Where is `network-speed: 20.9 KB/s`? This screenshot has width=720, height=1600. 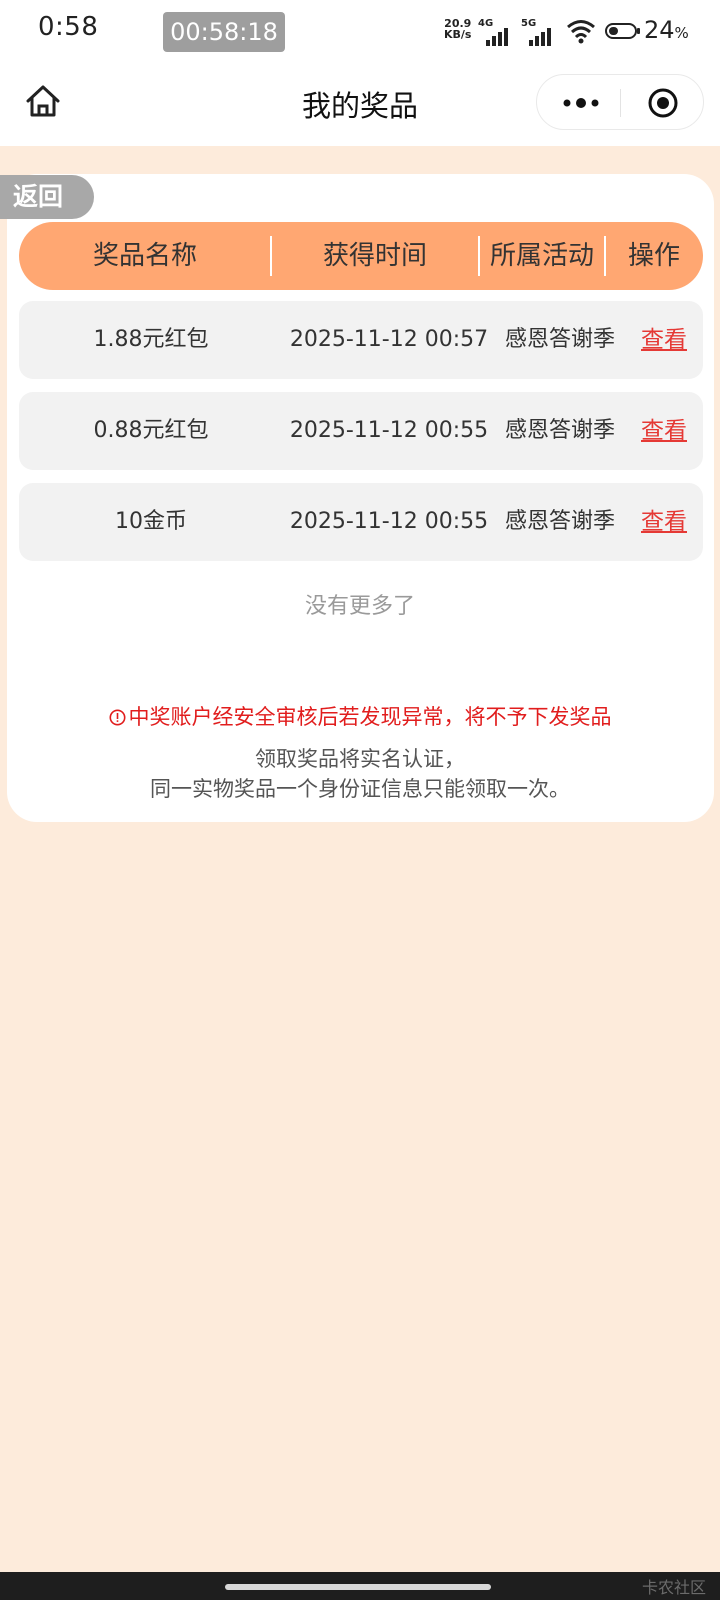
network-speed: 20.9 KB/s is located at coordinates (457, 29).